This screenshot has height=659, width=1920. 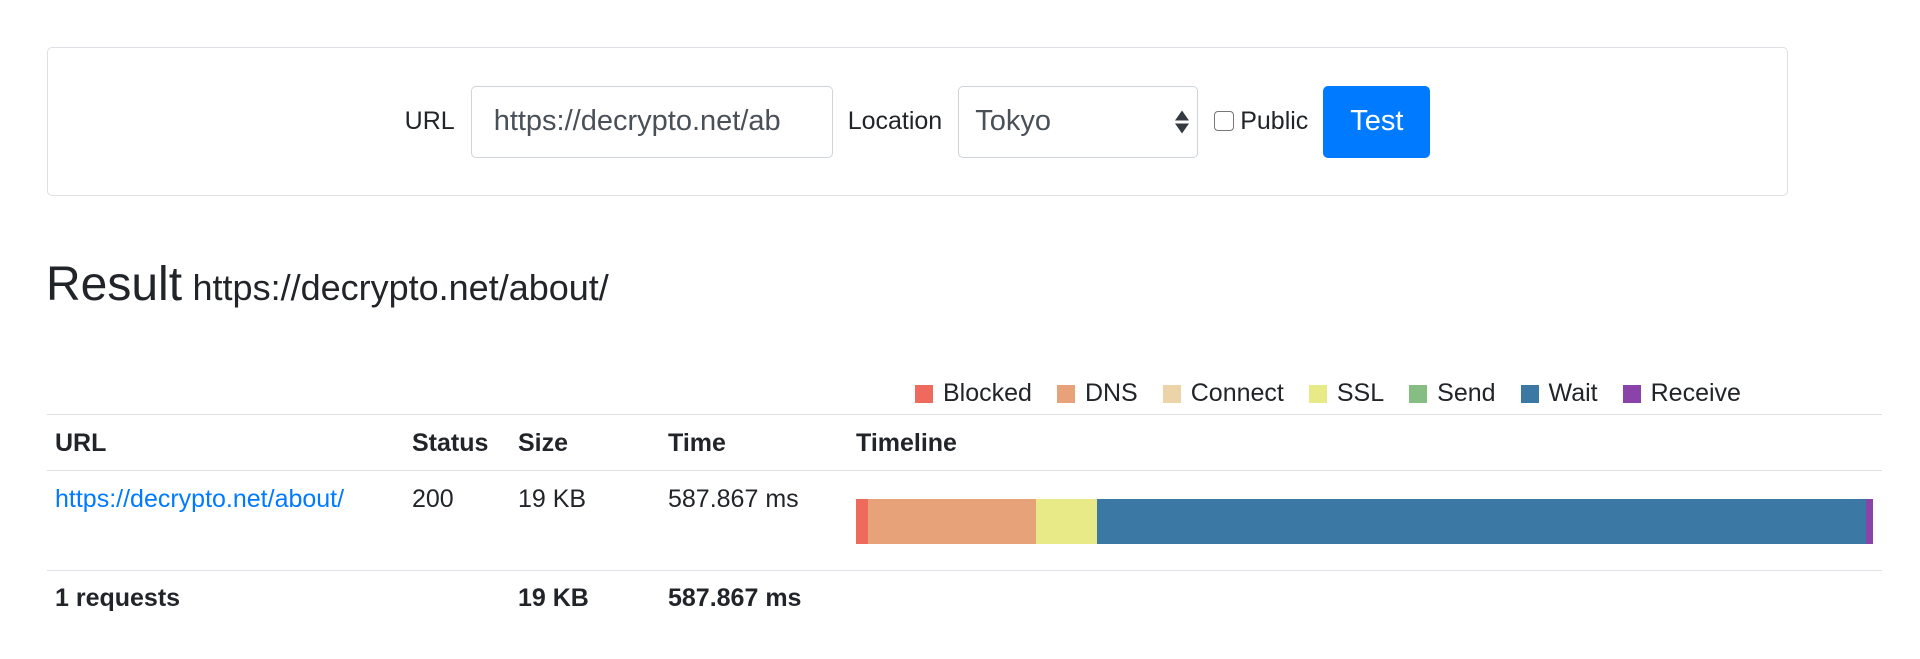 What do you see at coordinates (964, 470) in the screenshot?
I see `table-header-rule` at bounding box center [964, 470].